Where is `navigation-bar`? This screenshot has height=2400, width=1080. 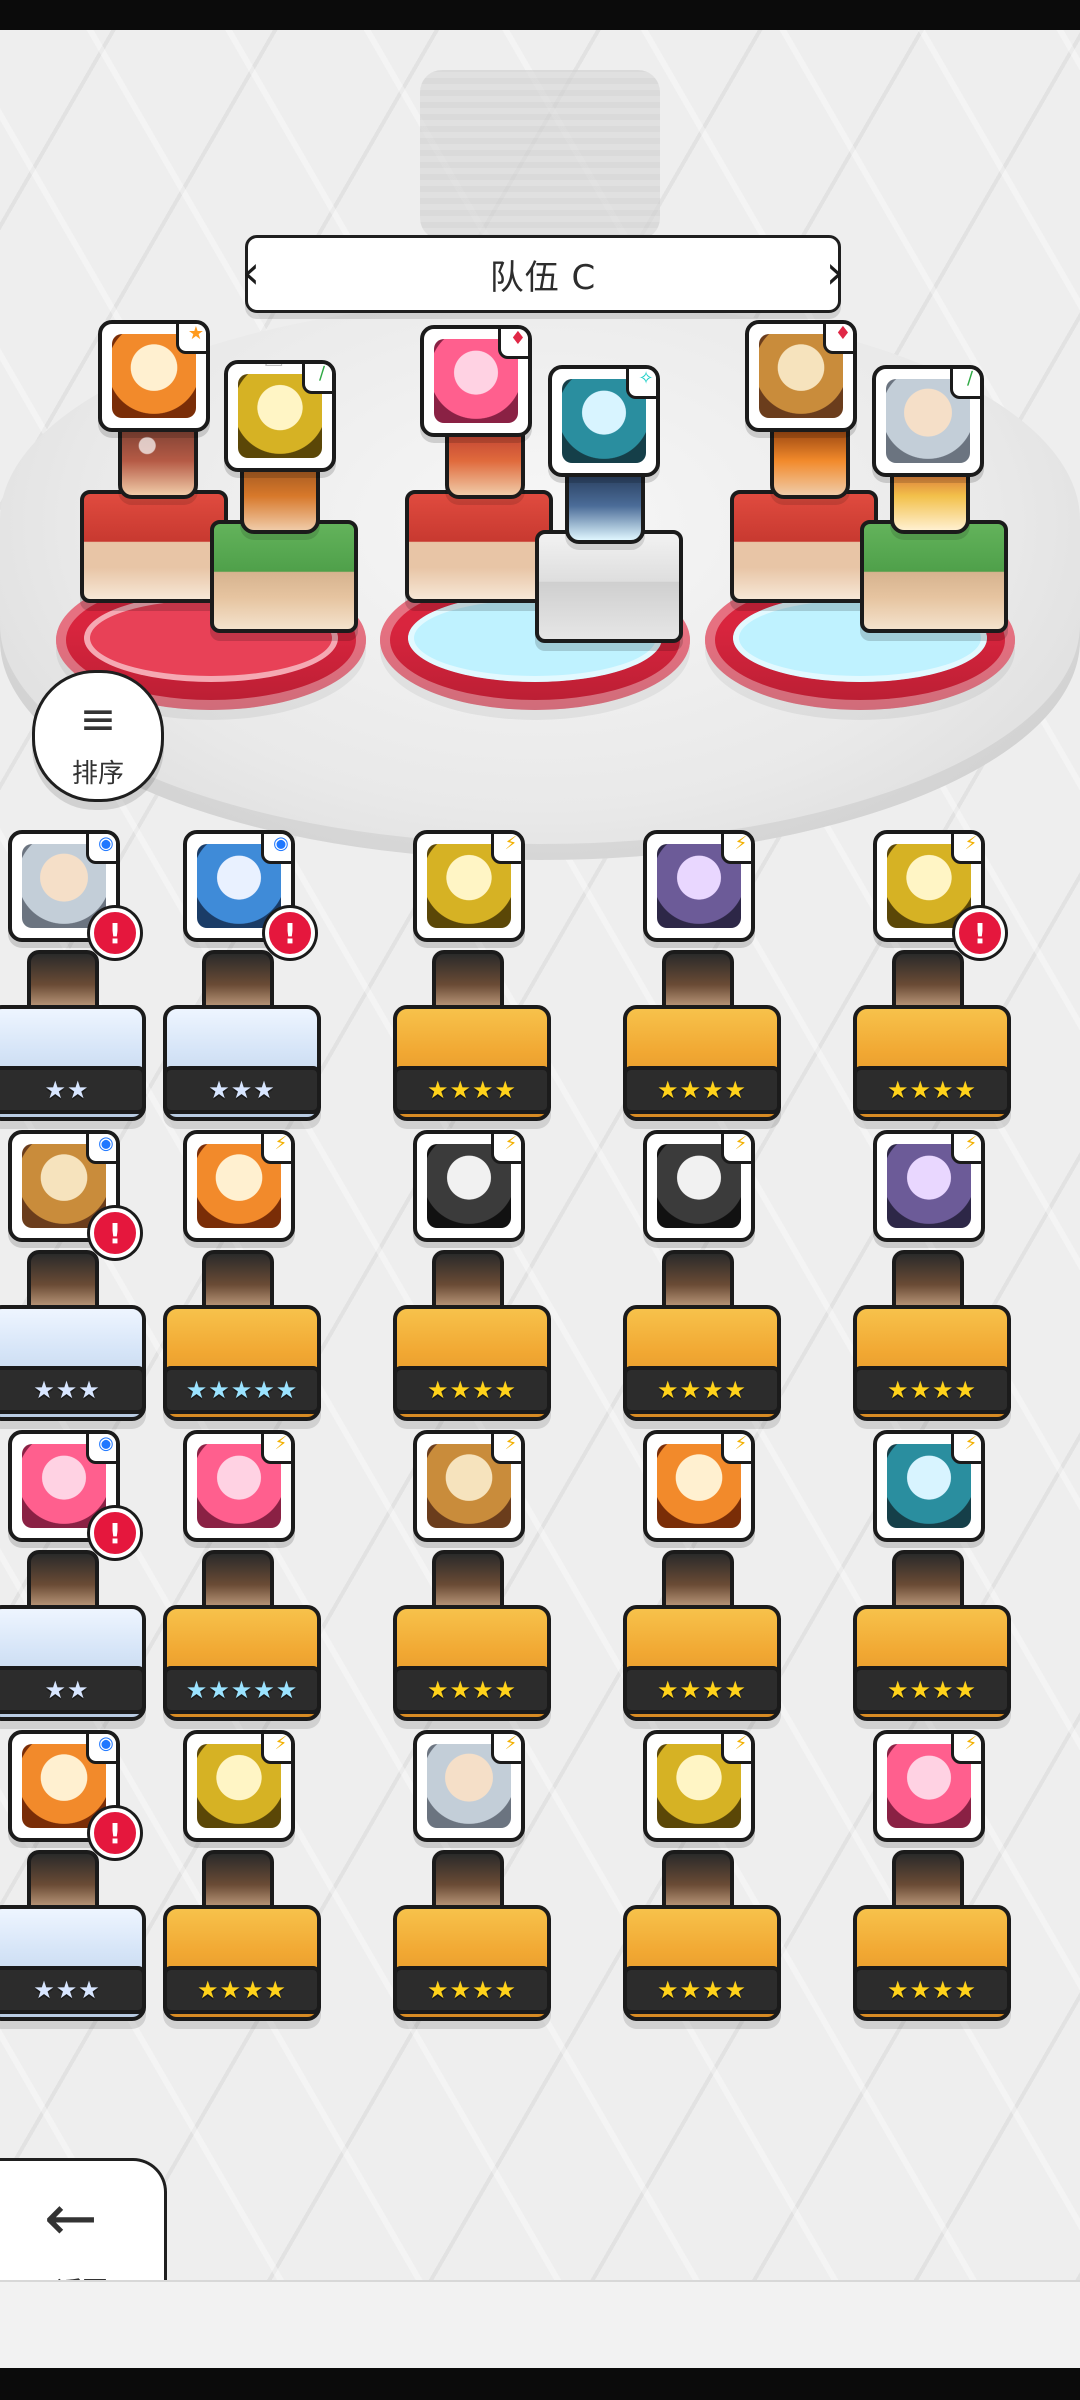
navigation-bar is located at coordinates (540, 2384).